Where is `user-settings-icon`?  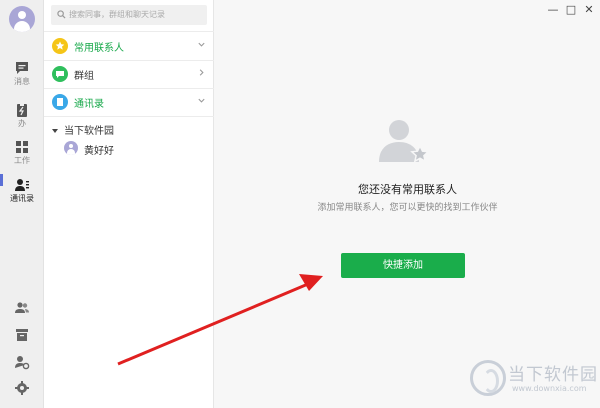
user-settings-icon is located at coordinates (22, 363).